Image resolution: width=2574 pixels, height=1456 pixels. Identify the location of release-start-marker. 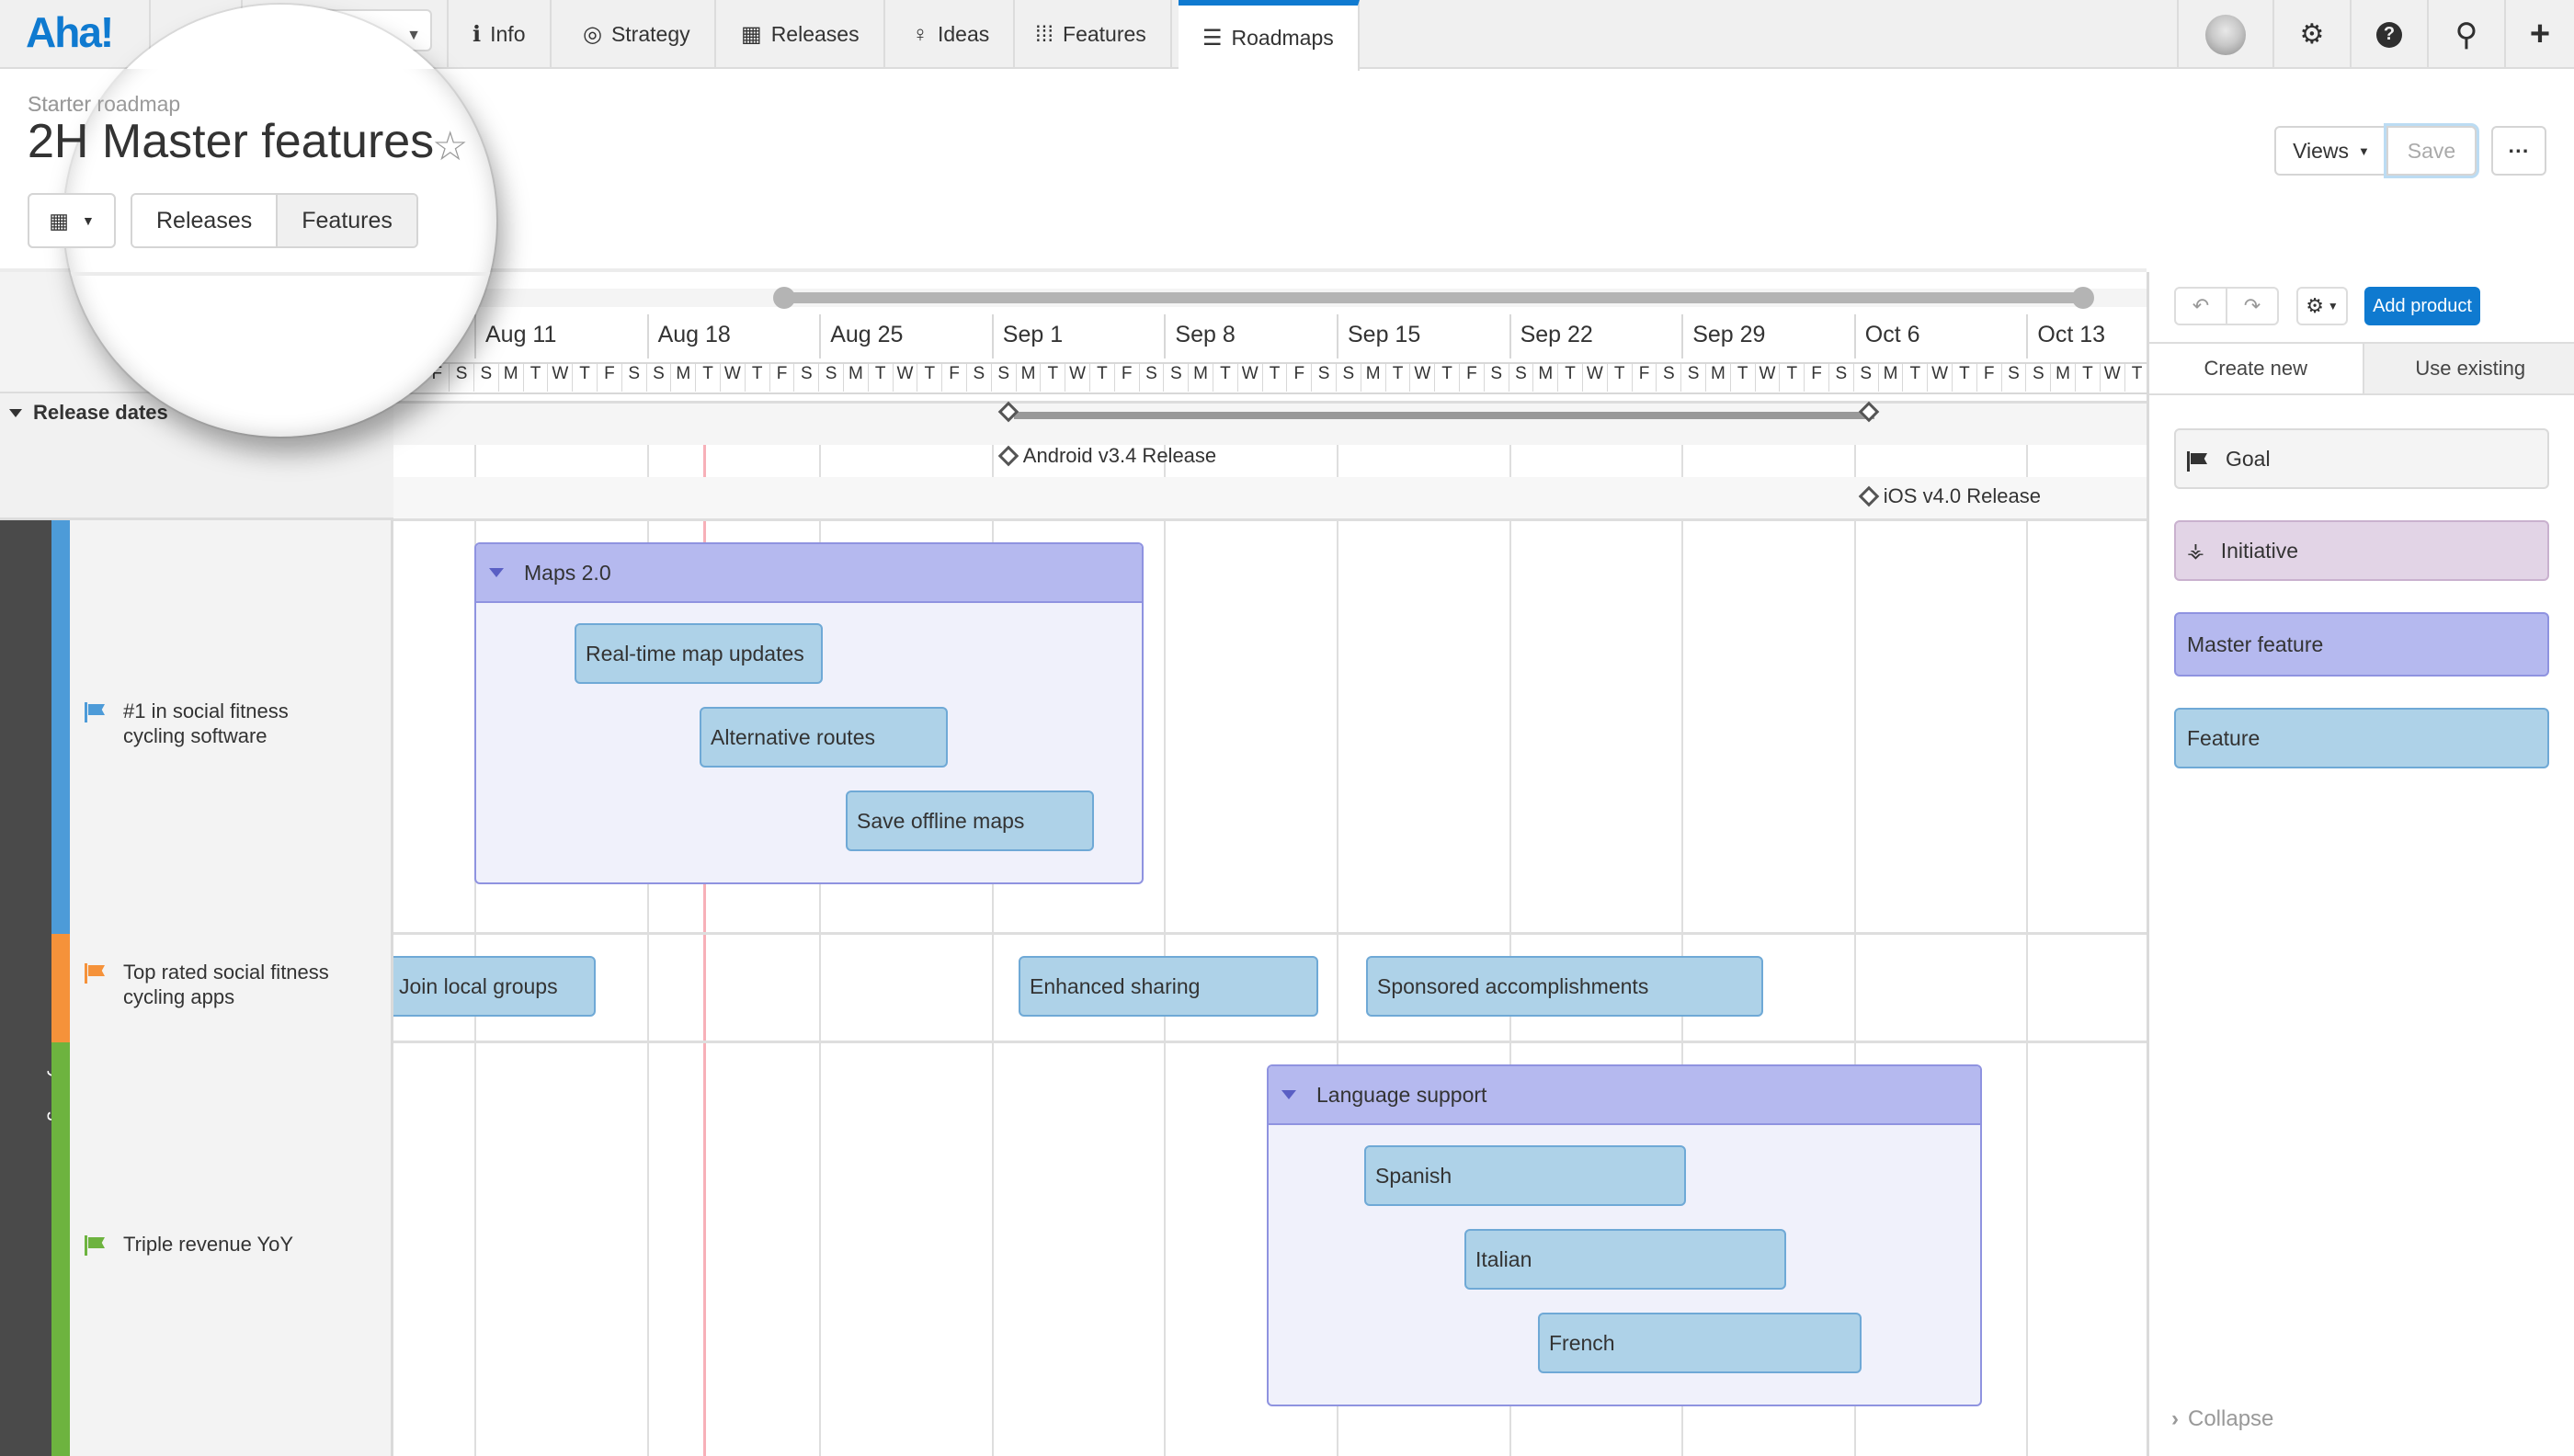
(1008, 412).